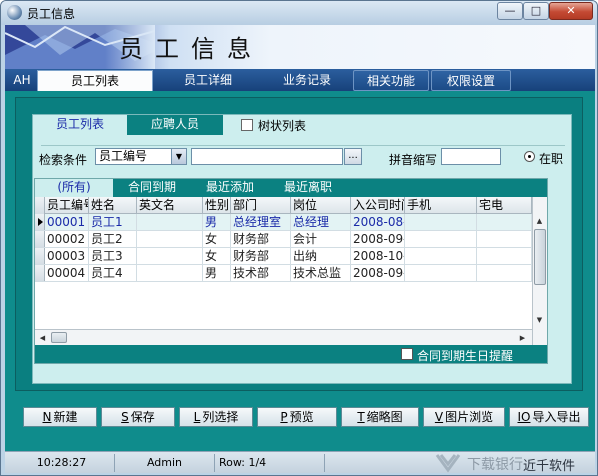  I want to click on cell-emp-no: 00004, so click(67, 273).